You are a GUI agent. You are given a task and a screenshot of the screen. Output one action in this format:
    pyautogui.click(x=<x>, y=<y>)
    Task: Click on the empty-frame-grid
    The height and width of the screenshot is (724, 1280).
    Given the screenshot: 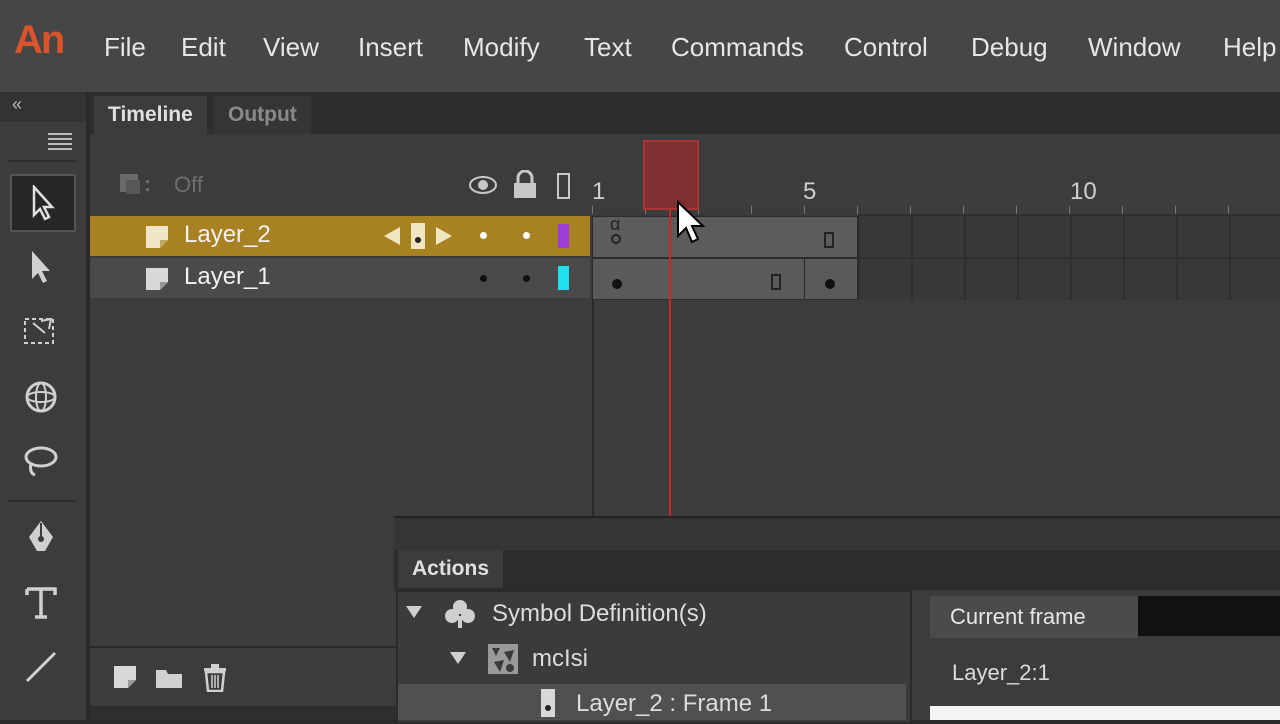 What is the action you would take?
    pyautogui.click(x=1069, y=257)
    